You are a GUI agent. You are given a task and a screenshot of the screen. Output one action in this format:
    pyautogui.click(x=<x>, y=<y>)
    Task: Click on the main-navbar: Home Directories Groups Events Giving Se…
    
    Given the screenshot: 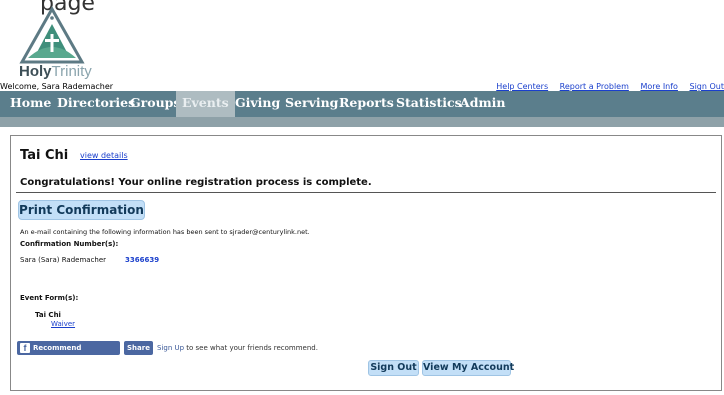 What is the action you would take?
    pyautogui.click(x=362, y=104)
    